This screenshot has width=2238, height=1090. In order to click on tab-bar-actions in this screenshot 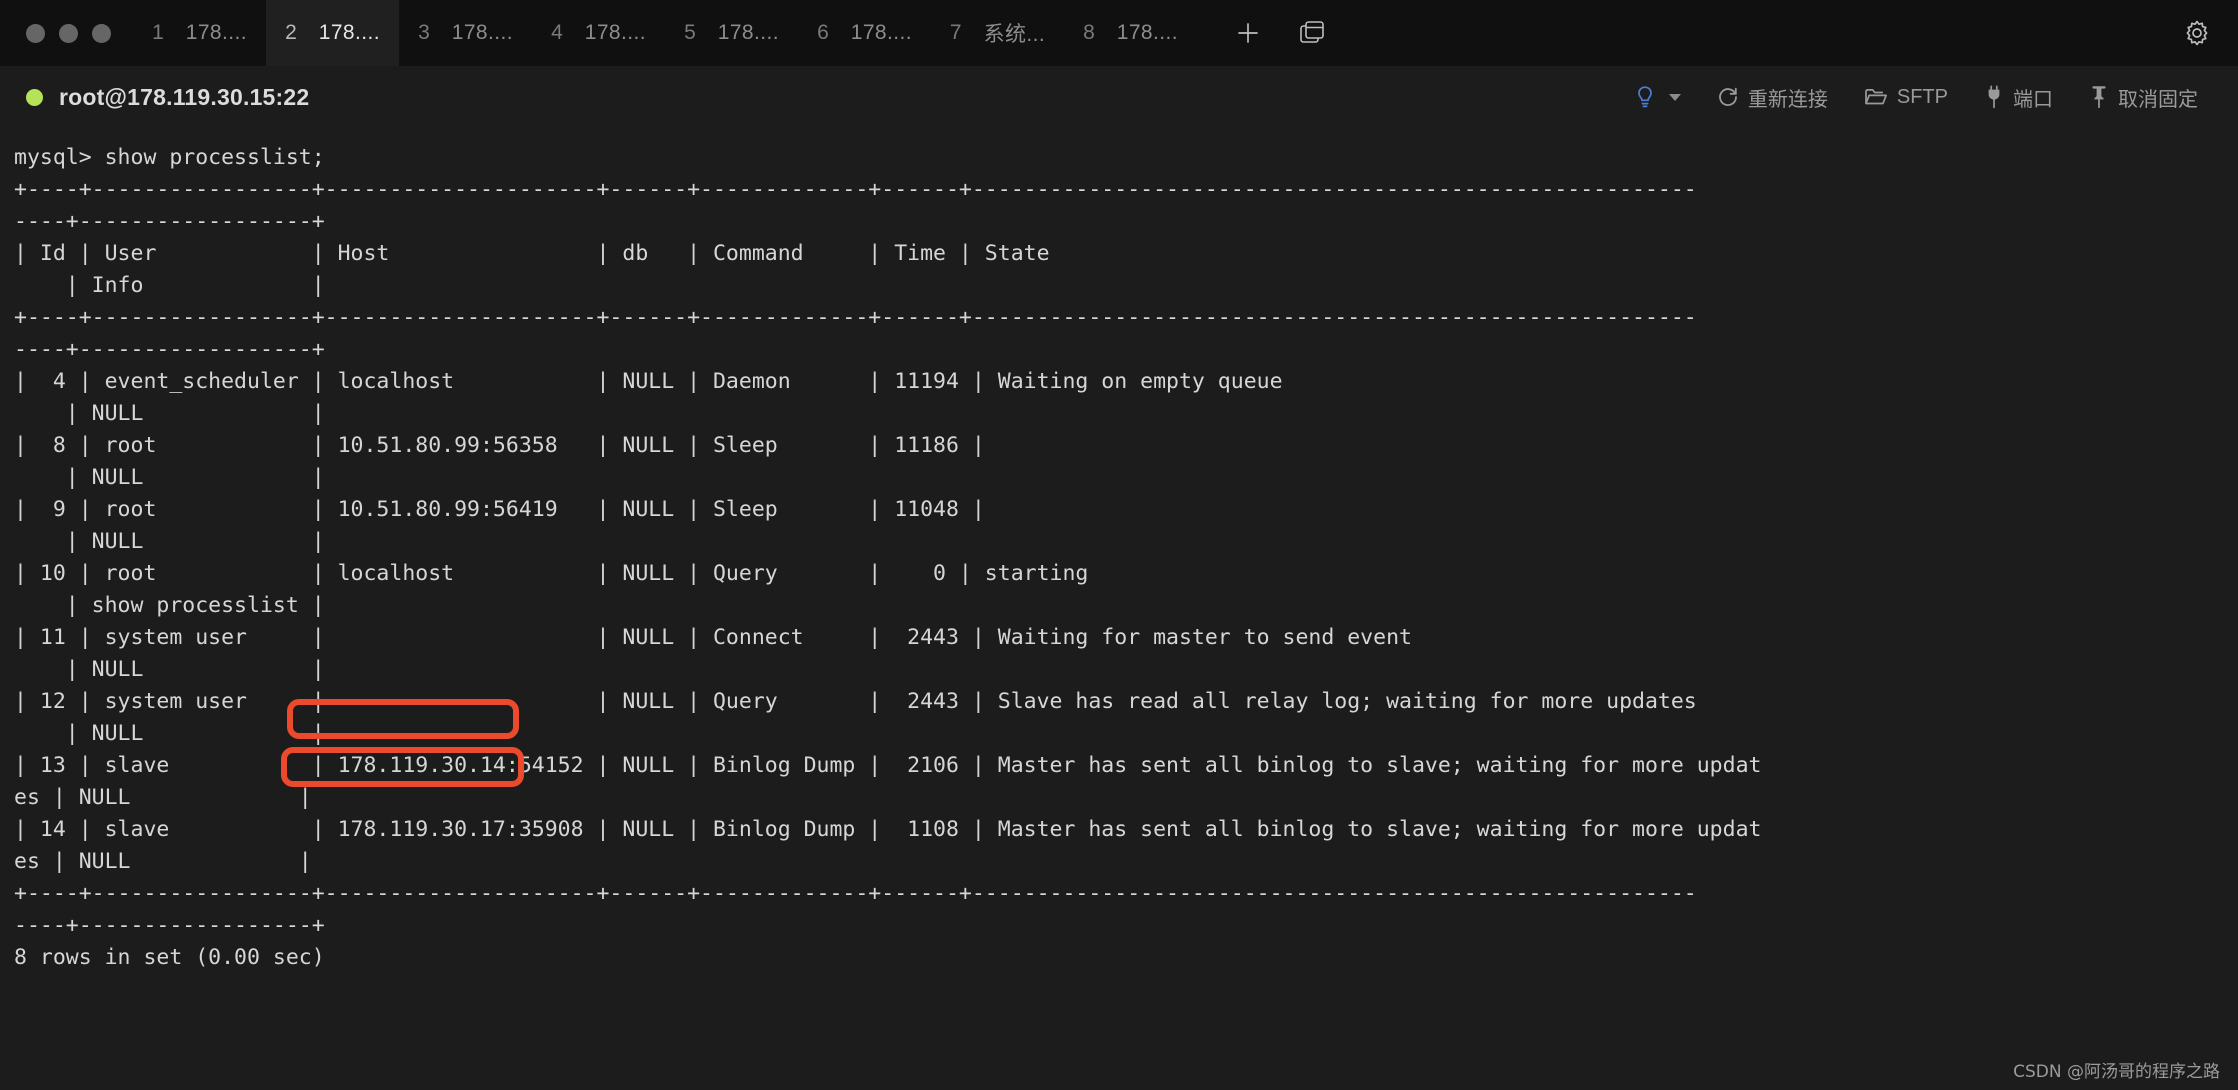, I will do `click(1262, 33)`.